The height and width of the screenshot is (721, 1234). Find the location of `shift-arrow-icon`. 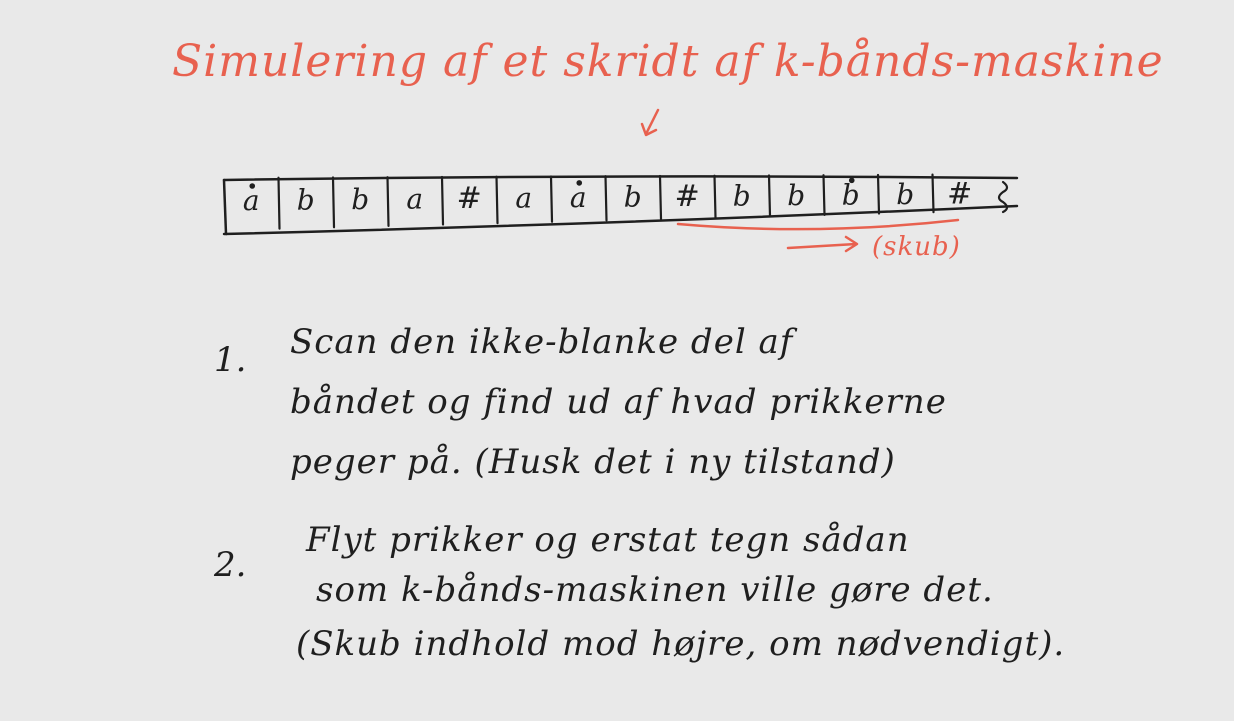

shift-arrow-icon is located at coordinates (822, 246).